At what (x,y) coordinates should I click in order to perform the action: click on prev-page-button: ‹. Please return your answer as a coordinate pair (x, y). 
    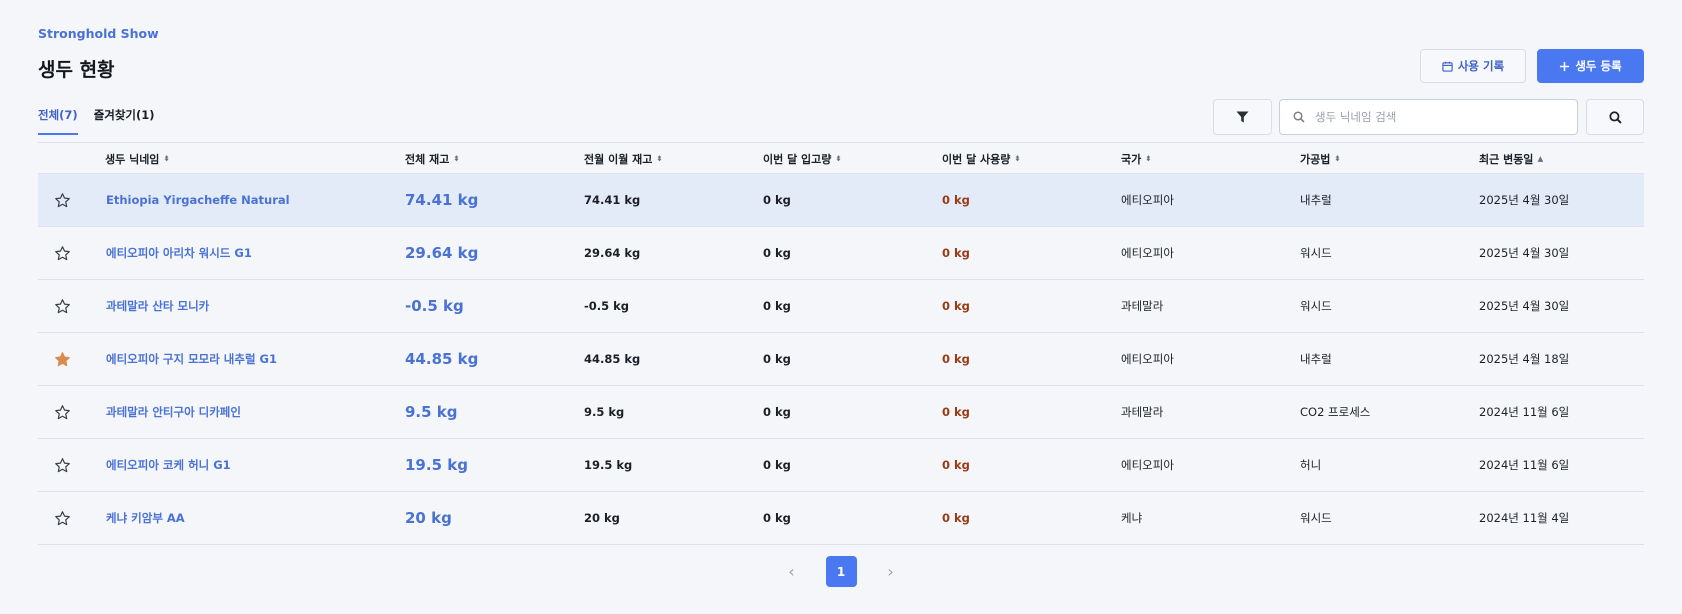
    Looking at the image, I should click on (792, 571).